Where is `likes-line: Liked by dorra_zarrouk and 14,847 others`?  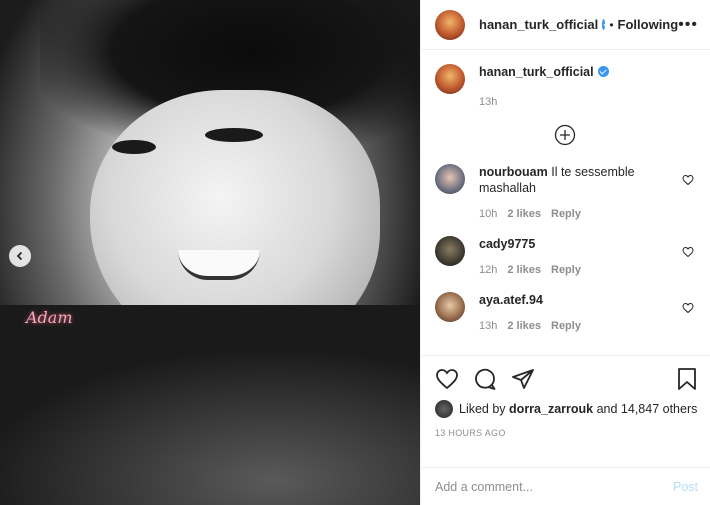 likes-line: Liked by dorra_zarrouk and 14,847 others is located at coordinates (566, 409).